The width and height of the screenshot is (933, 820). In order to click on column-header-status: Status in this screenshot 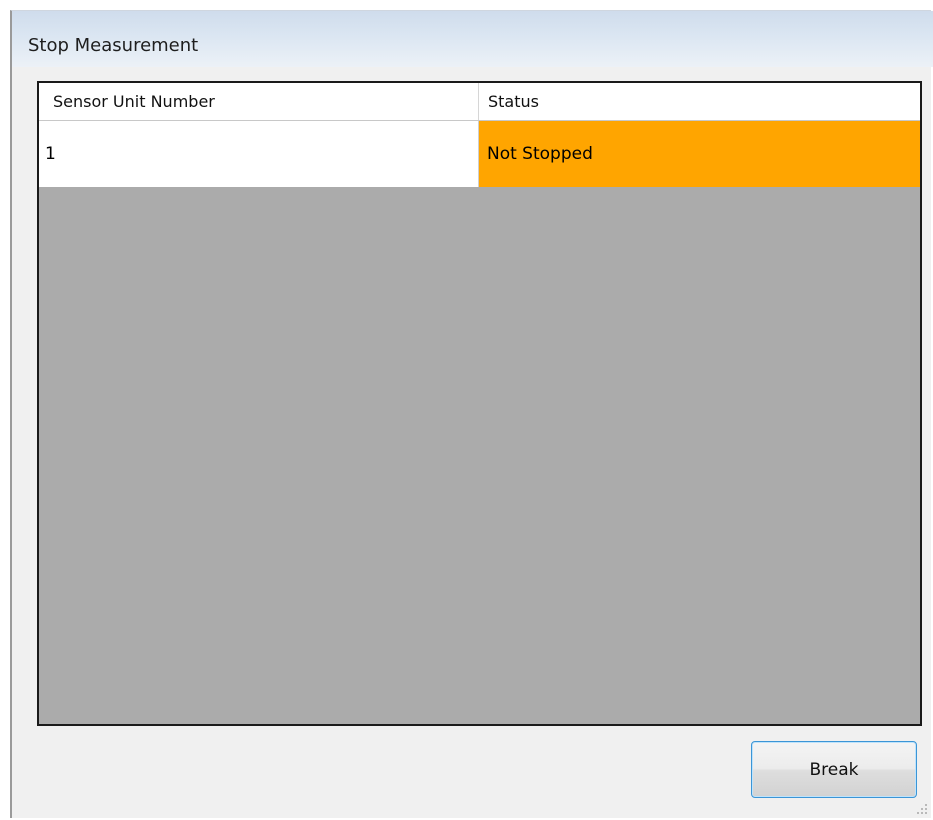, I will do `click(699, 101)`.